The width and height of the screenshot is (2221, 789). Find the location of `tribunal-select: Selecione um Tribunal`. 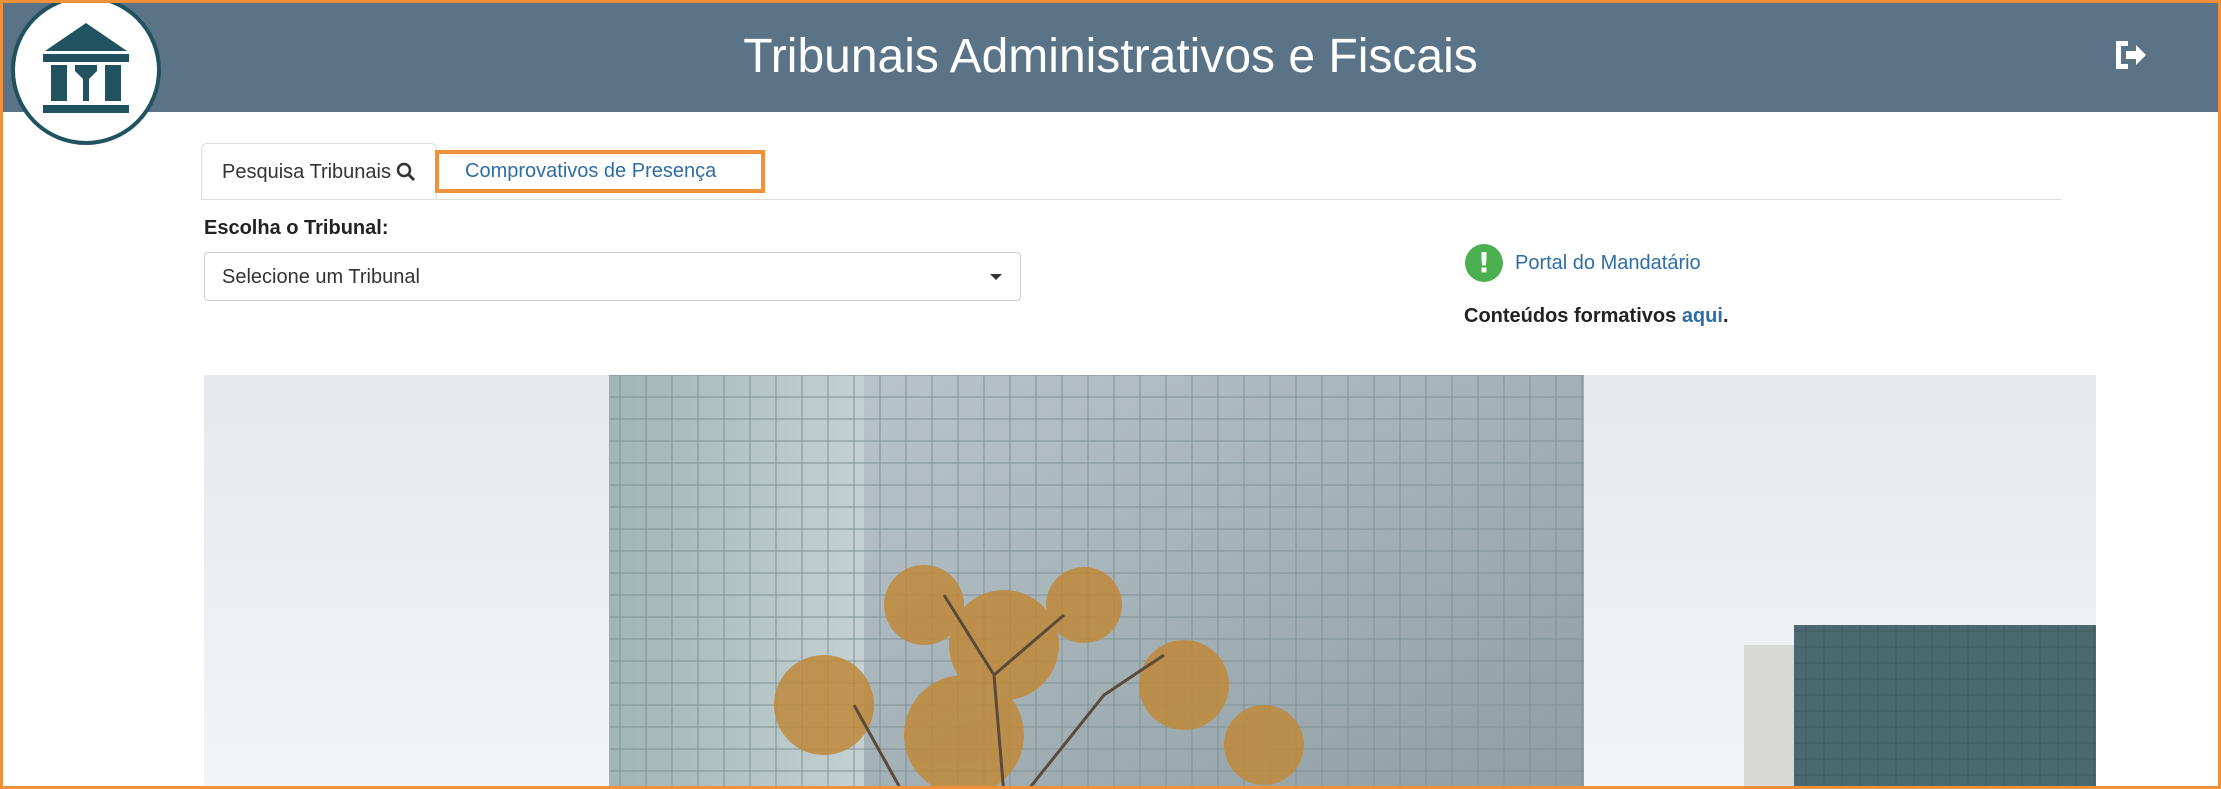

tribunal-select: Selecione um Tribunal is located at coordinates (612, 276).